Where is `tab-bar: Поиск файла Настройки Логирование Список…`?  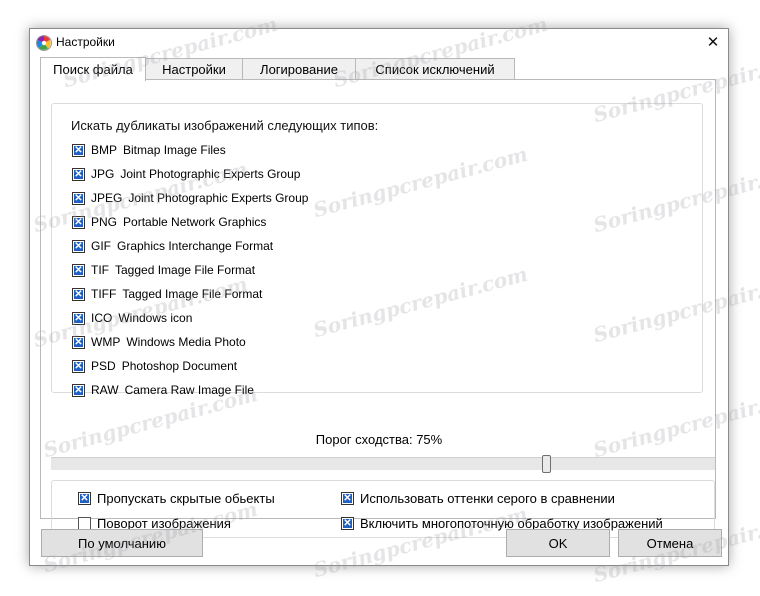
tab-bar: Поиск файла Настройки Логирование Список… is located at coordinates (277, 69).